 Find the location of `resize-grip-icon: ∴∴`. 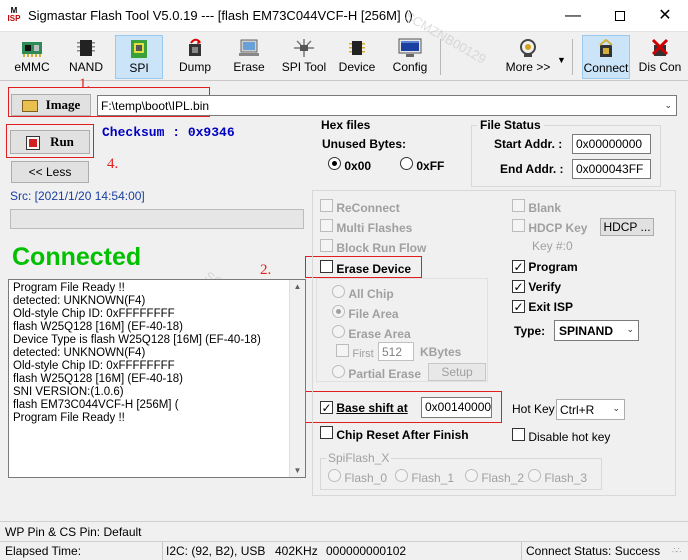

resize-grip-icon: ∴∴ is located at coordinates (676, 550).